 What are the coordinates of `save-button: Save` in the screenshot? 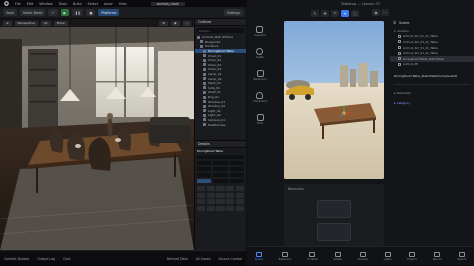 It's located at (10, 12).